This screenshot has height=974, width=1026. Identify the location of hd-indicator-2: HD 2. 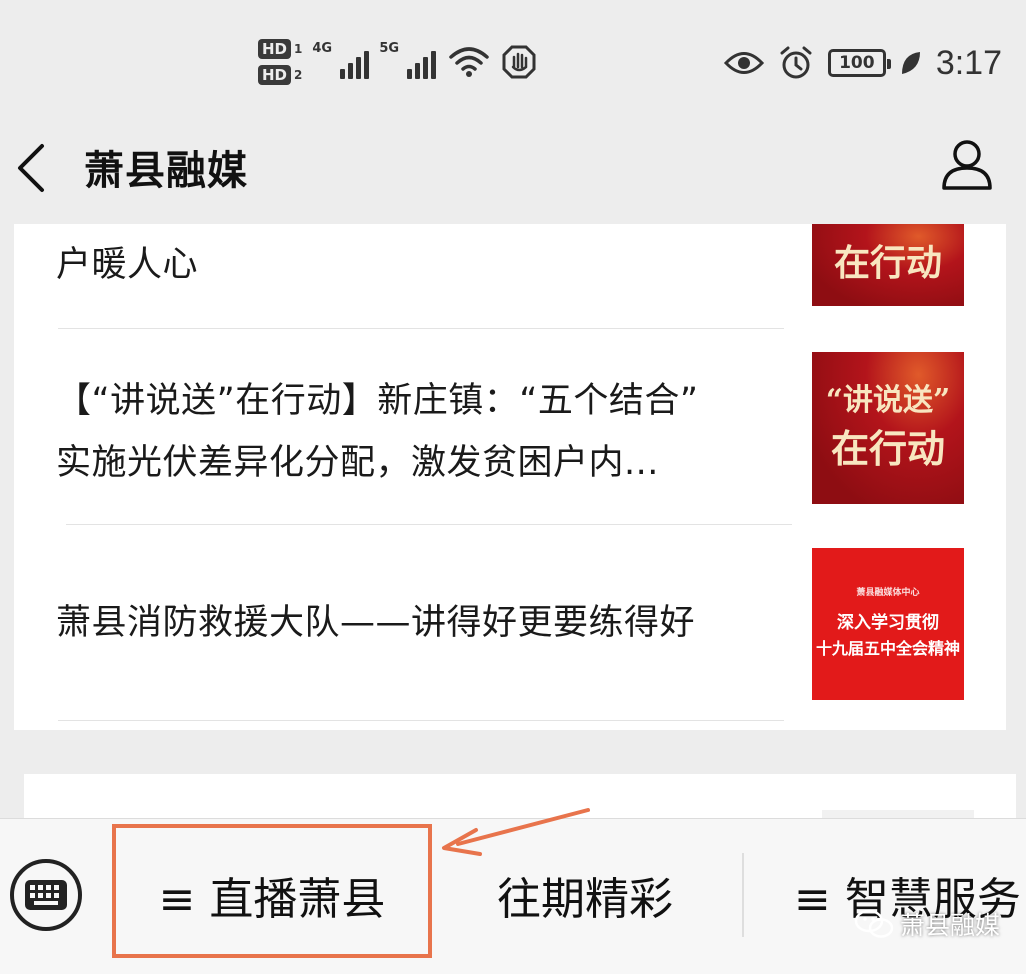
(280, 75).